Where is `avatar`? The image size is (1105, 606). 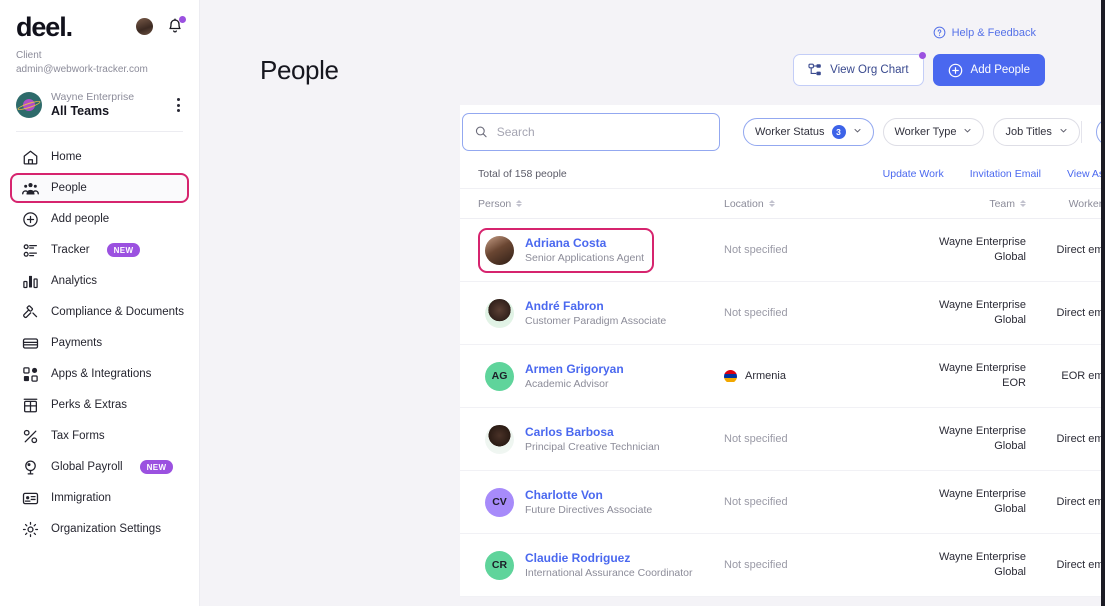 avatar is located at coordinates (144, 26).